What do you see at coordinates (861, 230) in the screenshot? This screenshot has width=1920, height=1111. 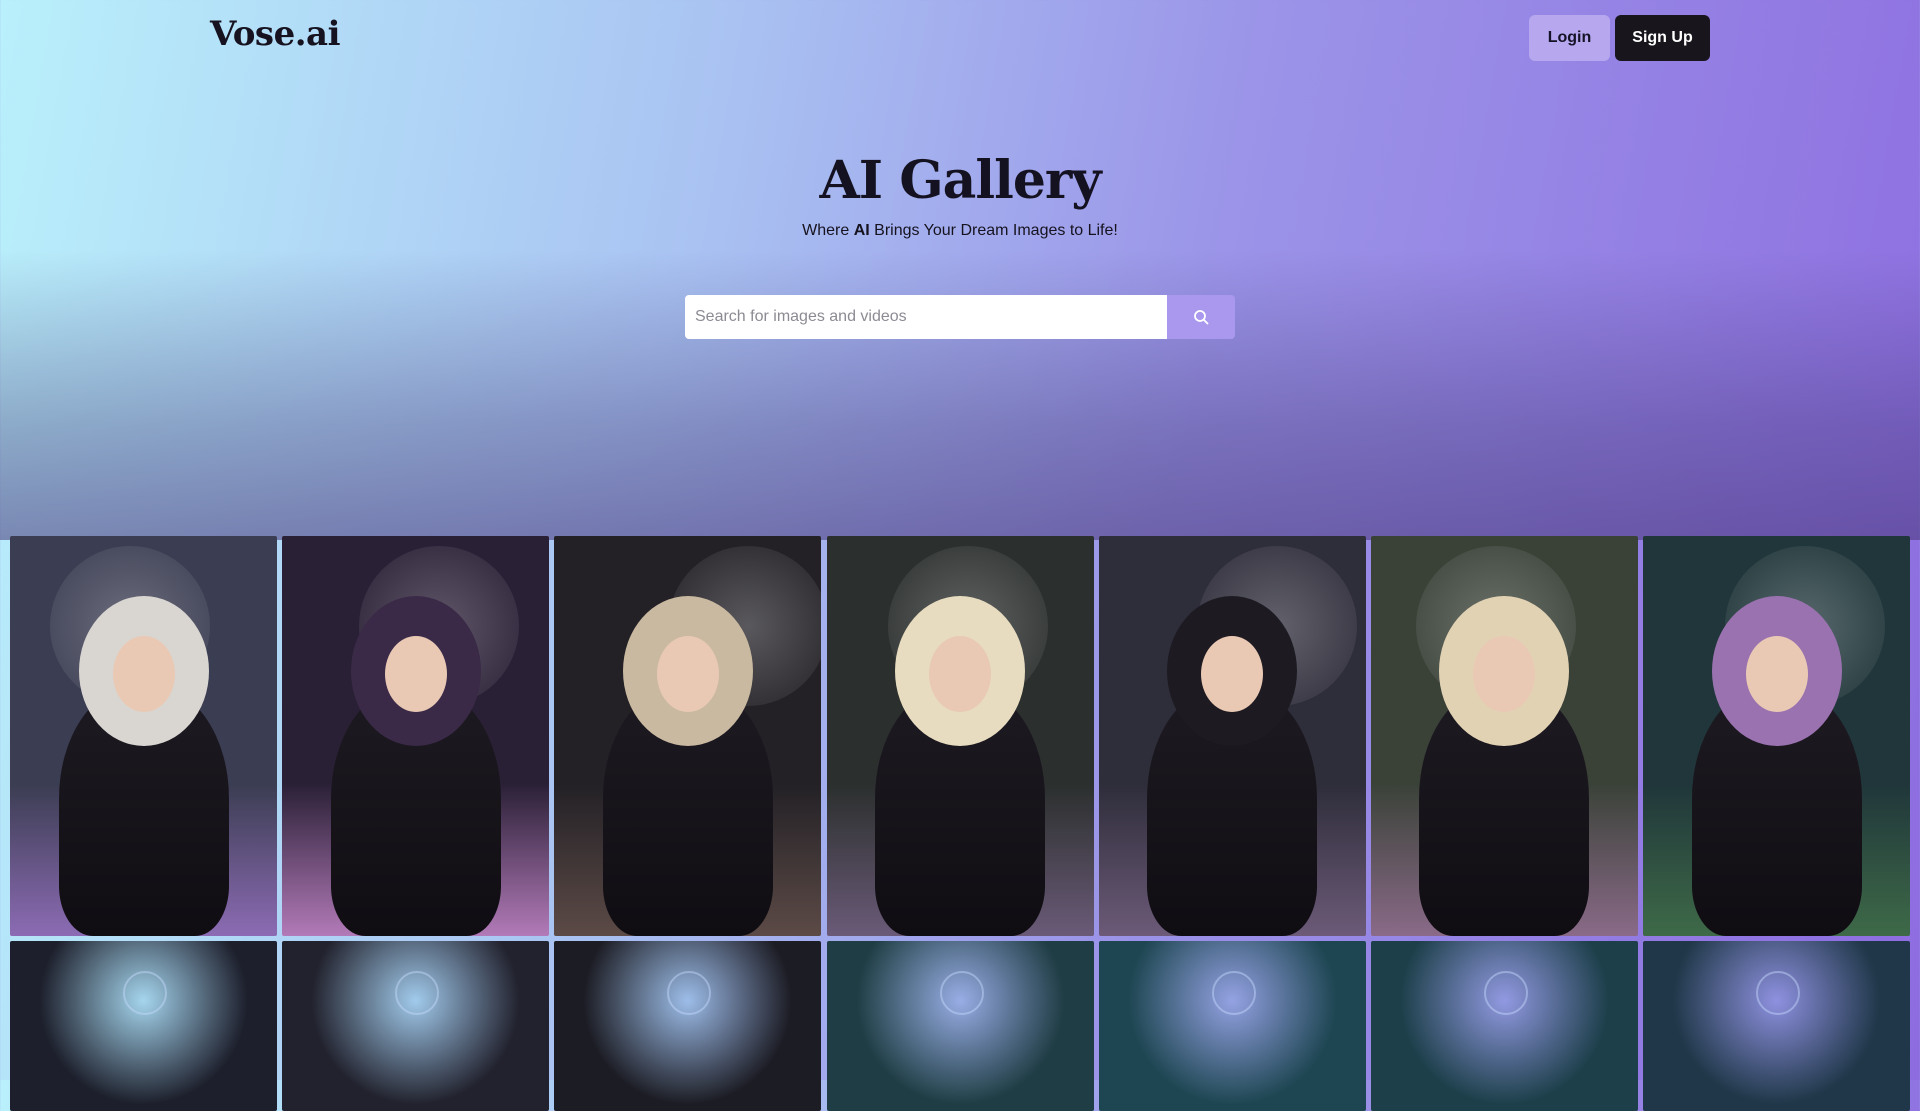 I see `subtitle-bold: AI` at bounding box center [861, 230].